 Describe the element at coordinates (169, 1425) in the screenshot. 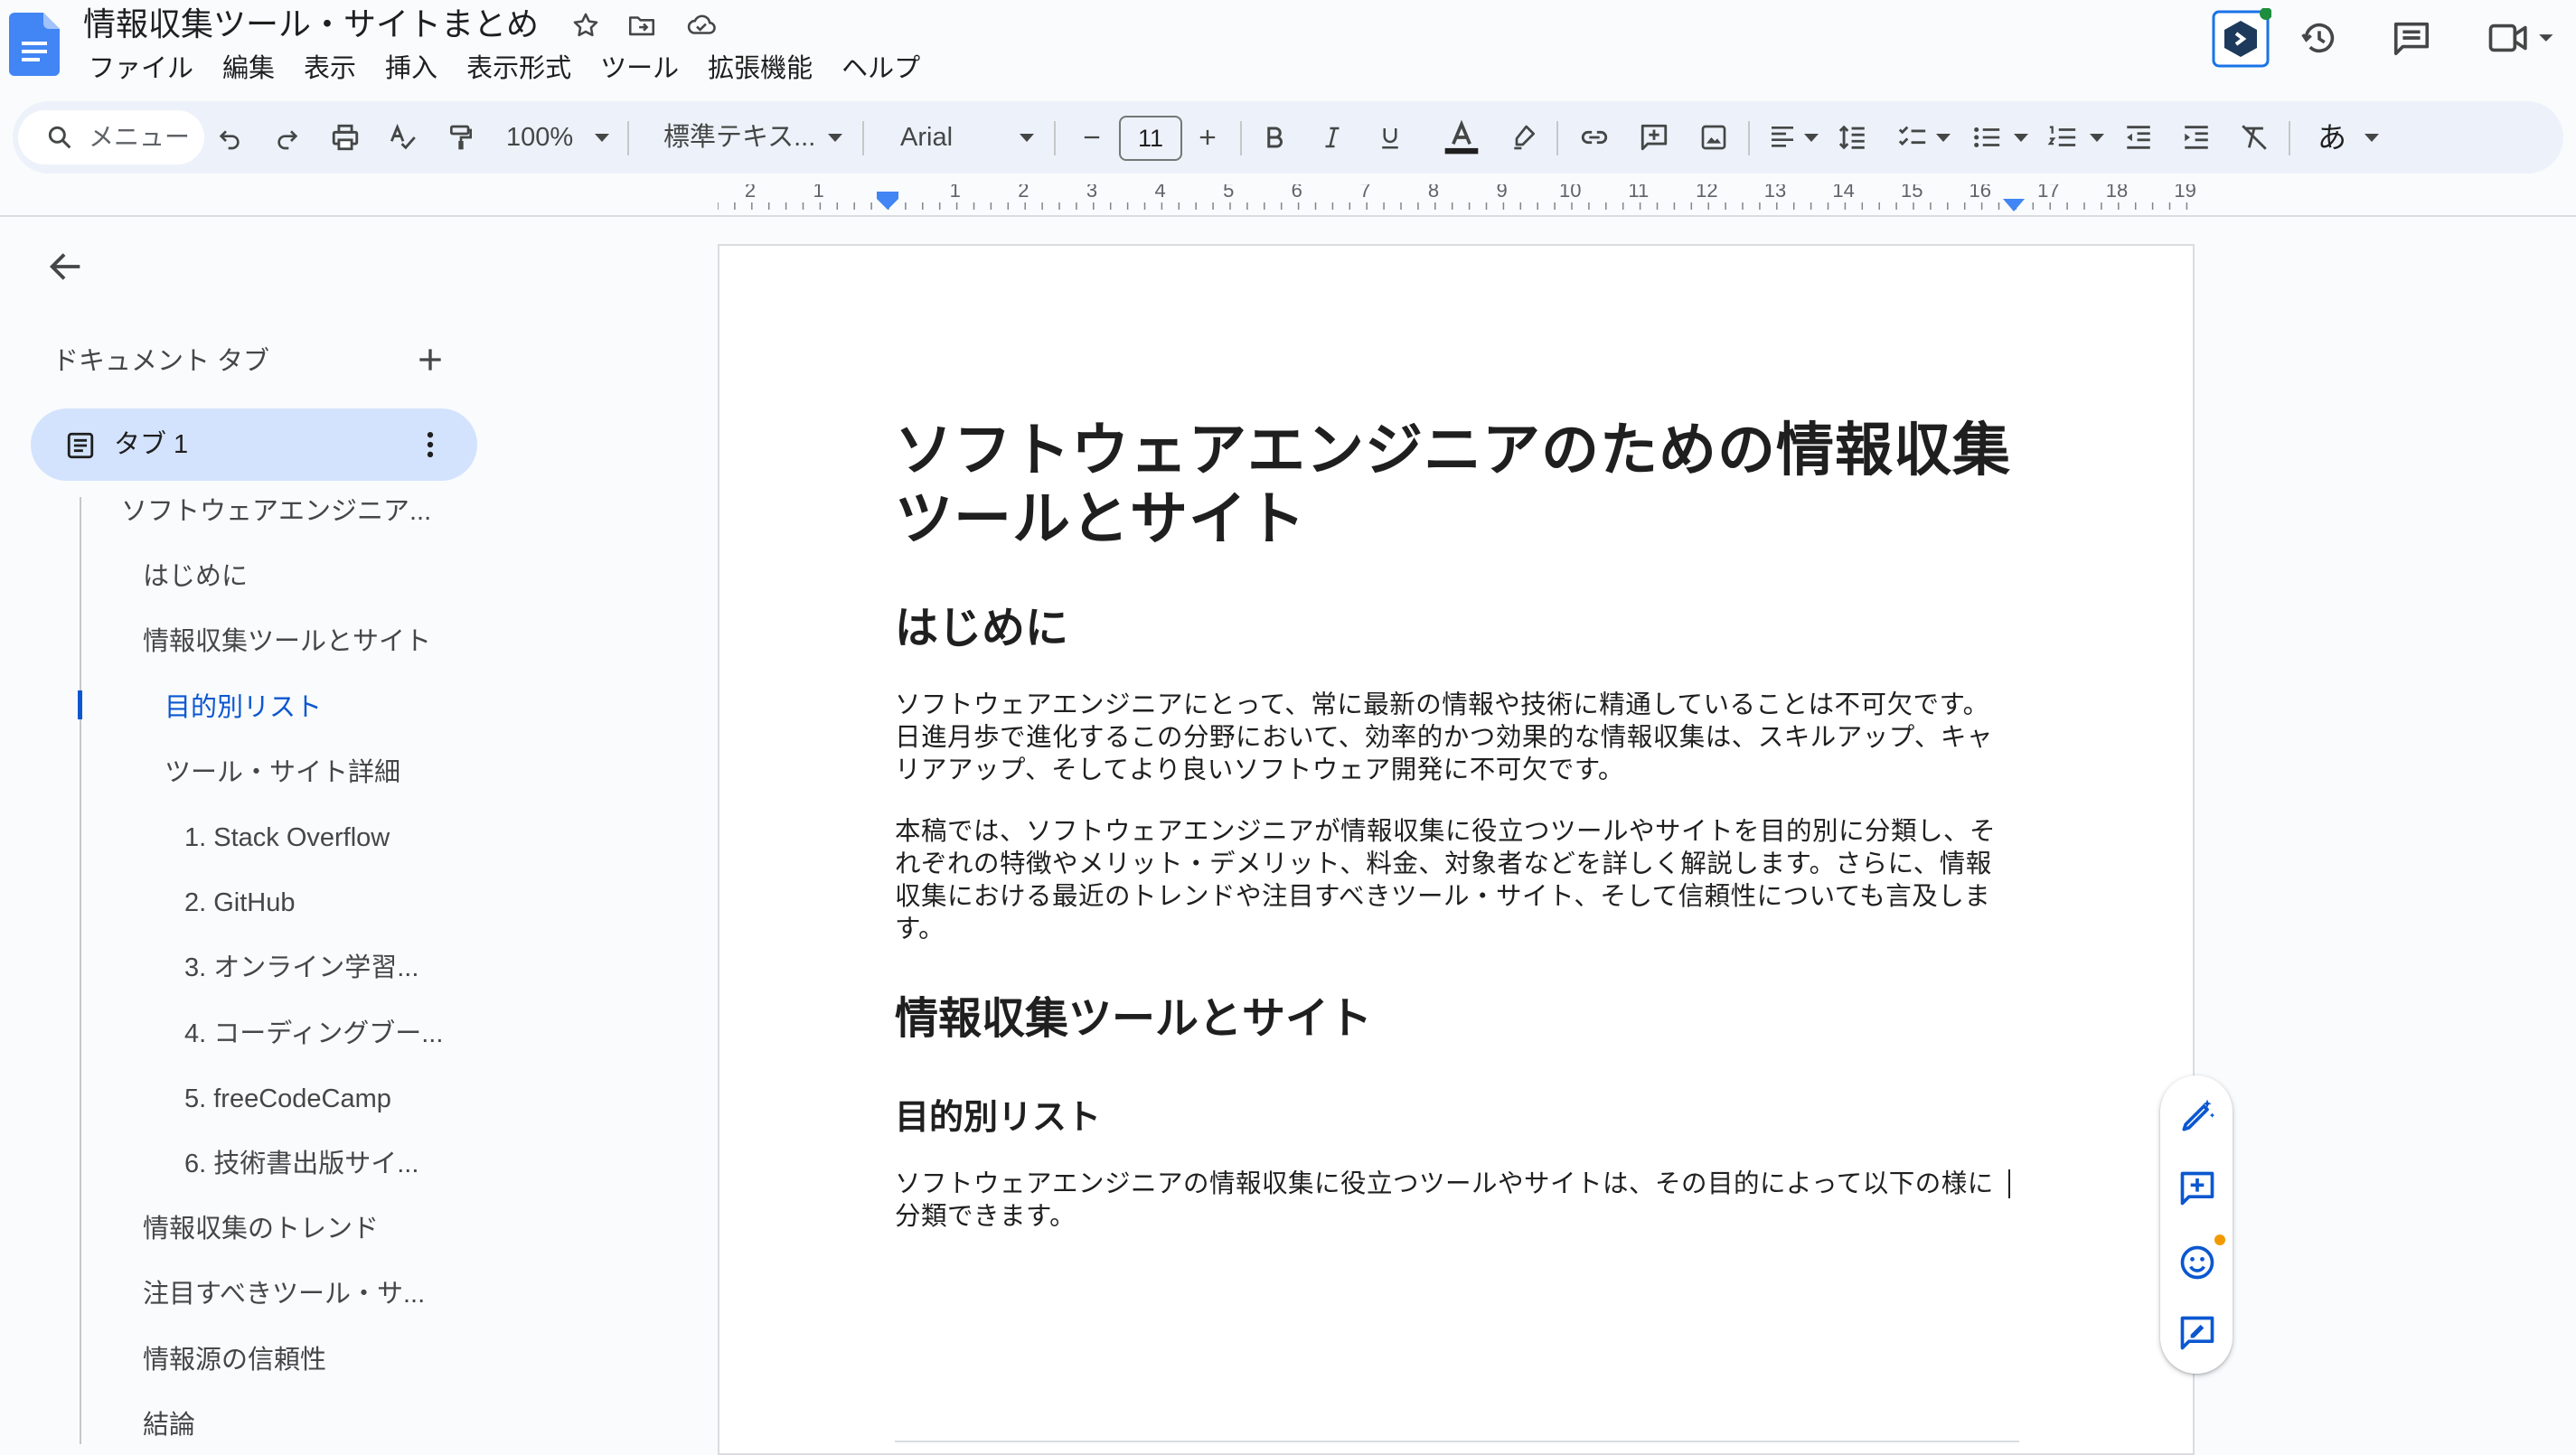

I see `outline-item: 結論` at that location.